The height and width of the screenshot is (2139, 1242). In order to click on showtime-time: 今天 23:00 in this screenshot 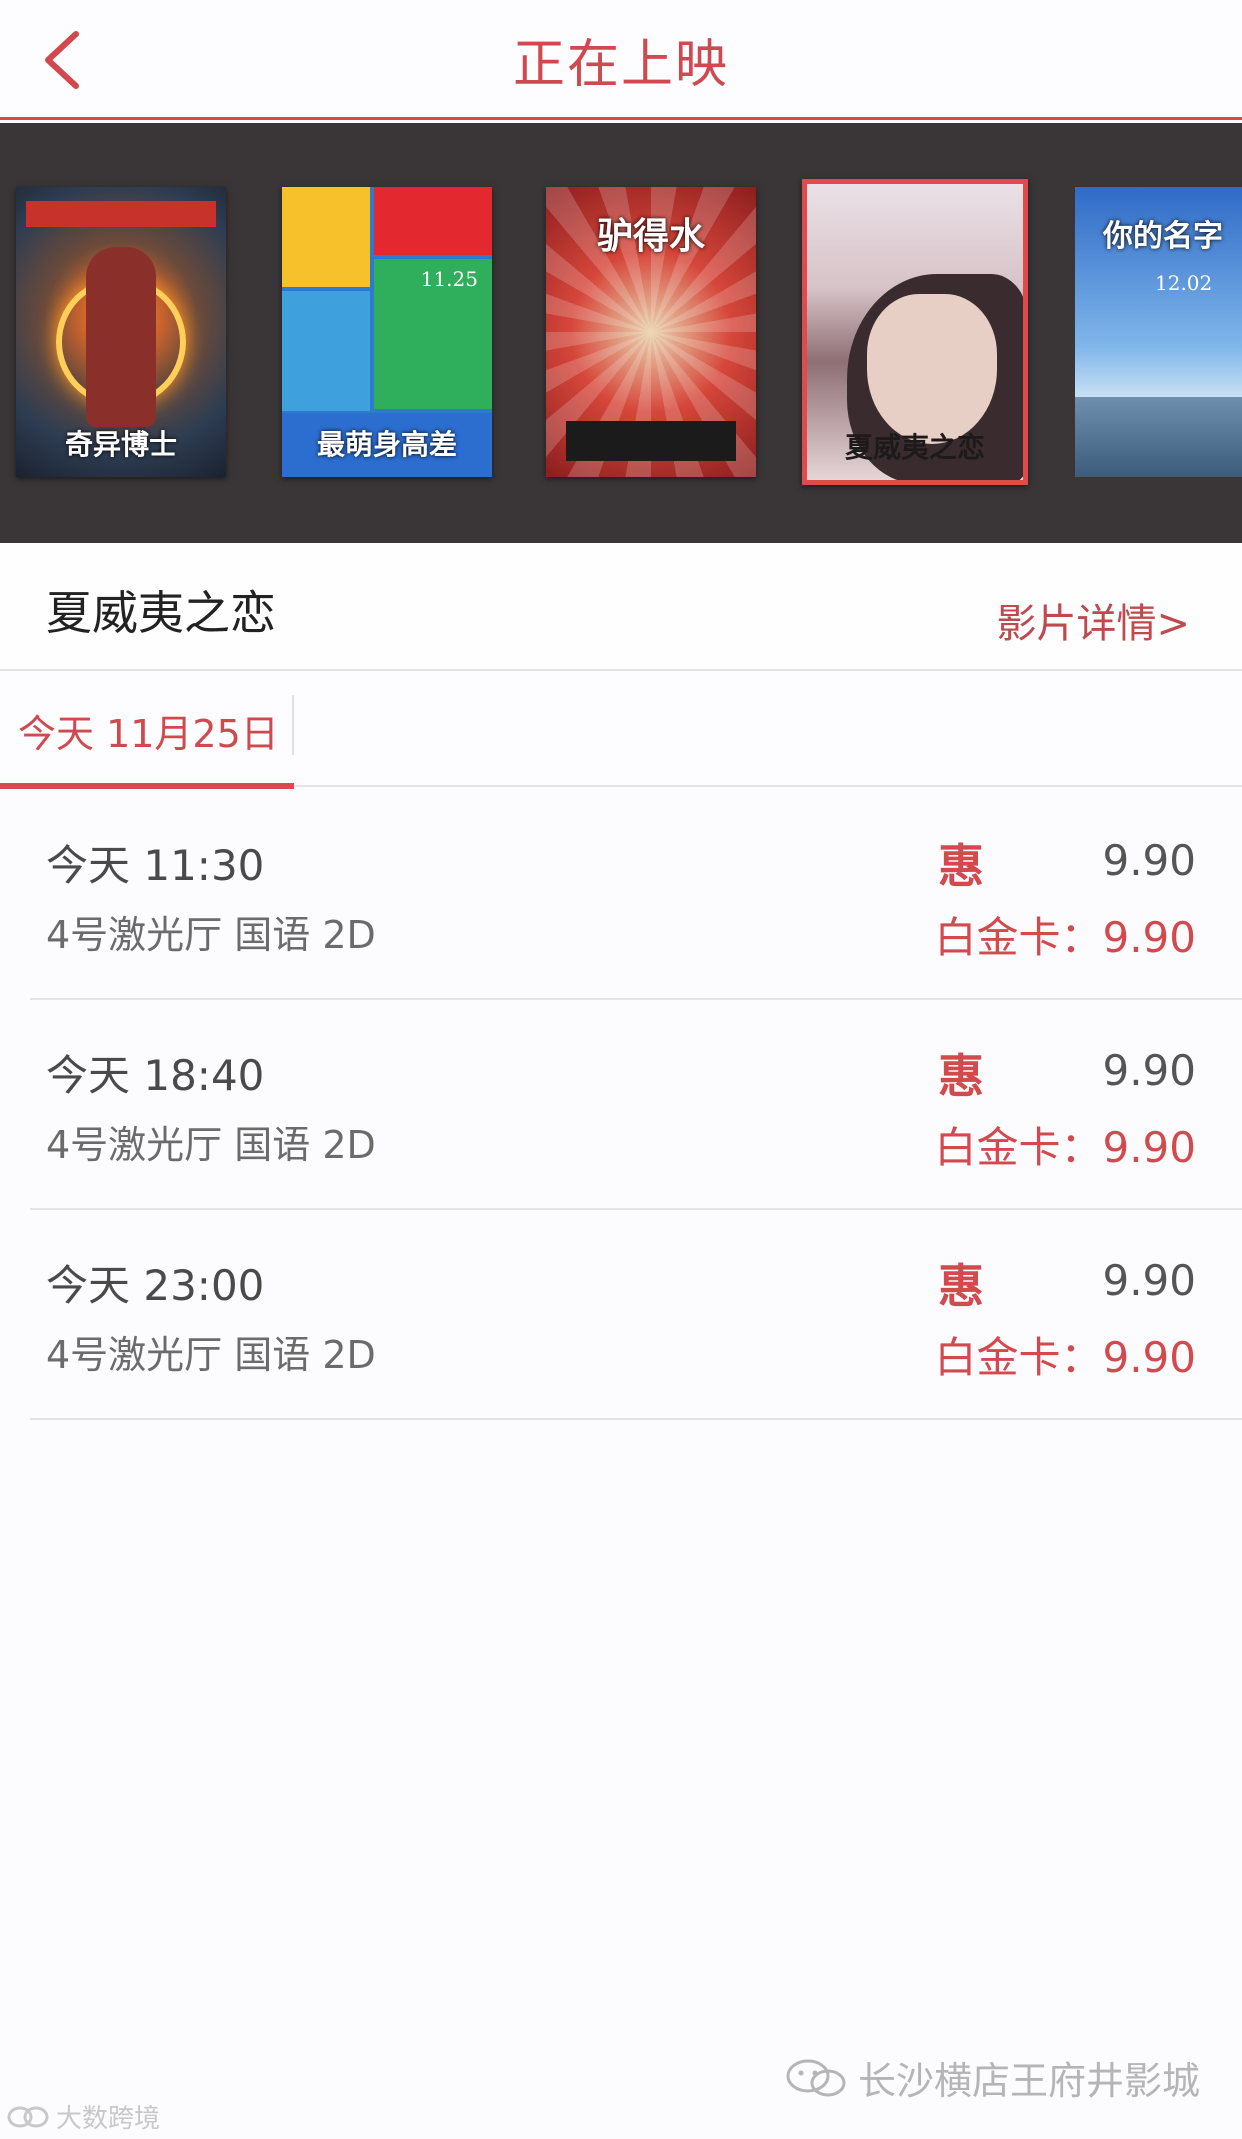, I will do `click(155, 1285)`.